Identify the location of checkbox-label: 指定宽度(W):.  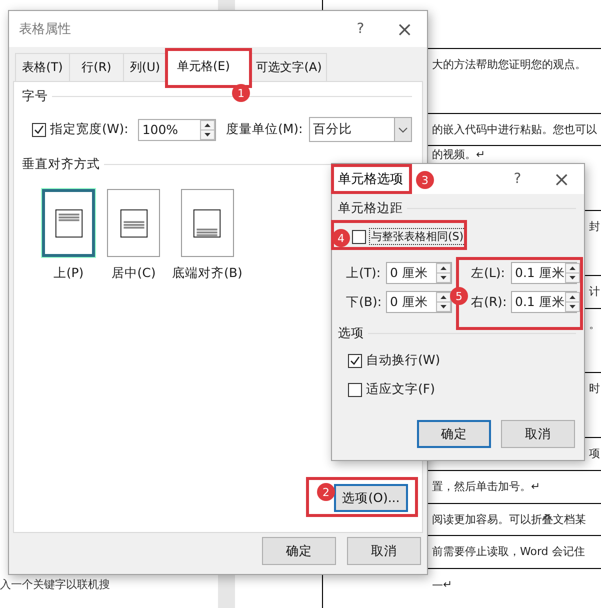
(89, 129).